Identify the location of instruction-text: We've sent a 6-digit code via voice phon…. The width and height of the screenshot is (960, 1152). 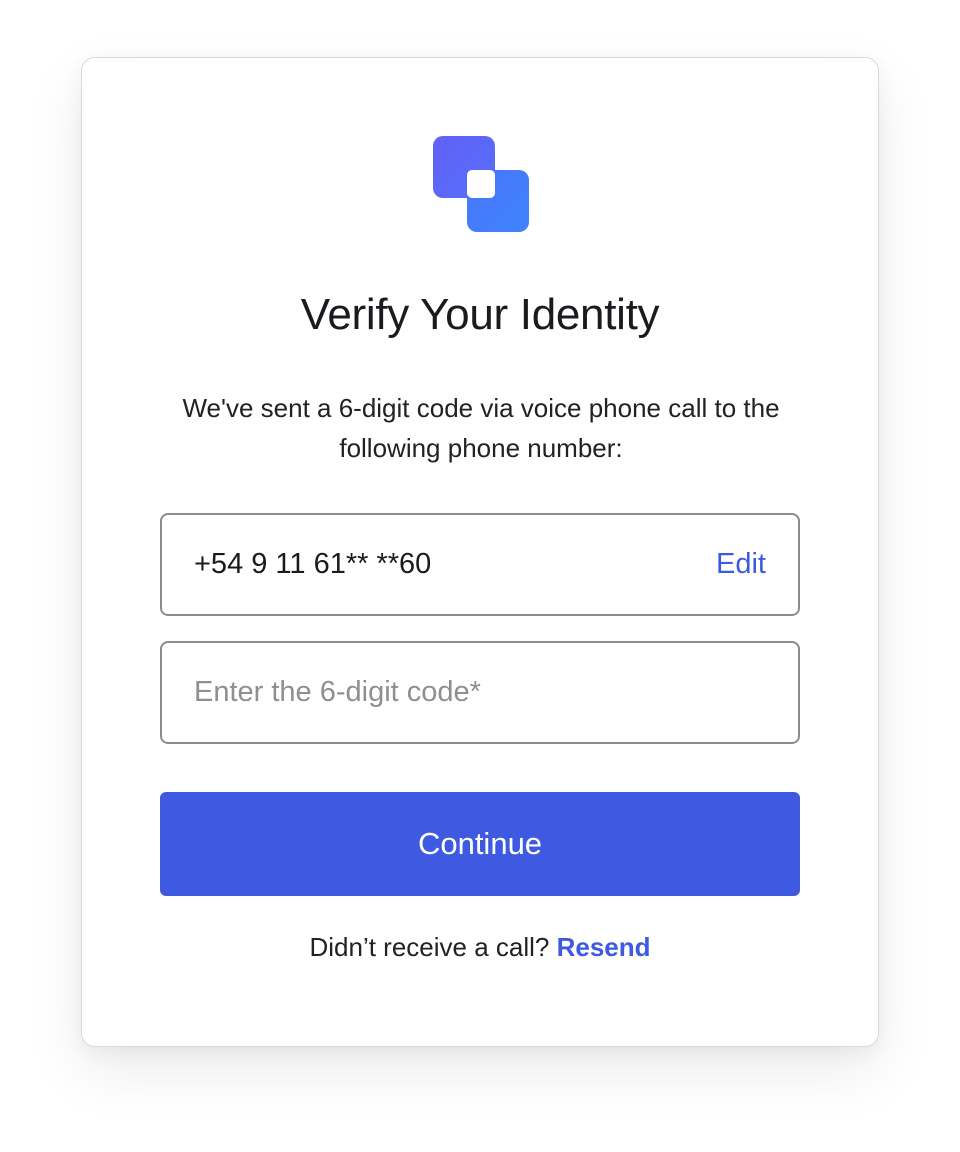
(481, 428).